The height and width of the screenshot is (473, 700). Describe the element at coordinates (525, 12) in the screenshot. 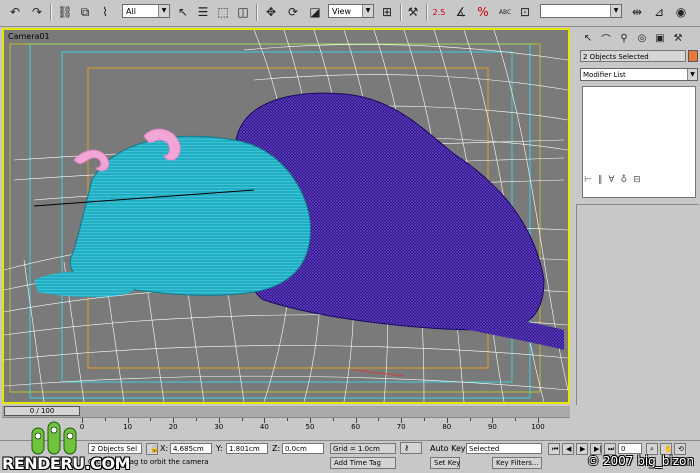

I see `edit-named-selection-icon: ⊡` at that location.